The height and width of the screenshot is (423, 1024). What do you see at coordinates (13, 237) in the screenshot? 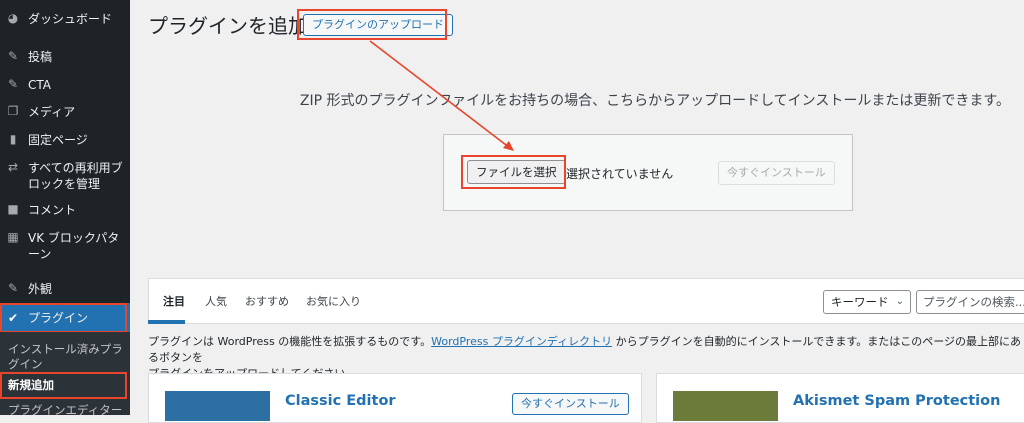
I see `grid-icon: ▦` at bounding box center [13, 237].